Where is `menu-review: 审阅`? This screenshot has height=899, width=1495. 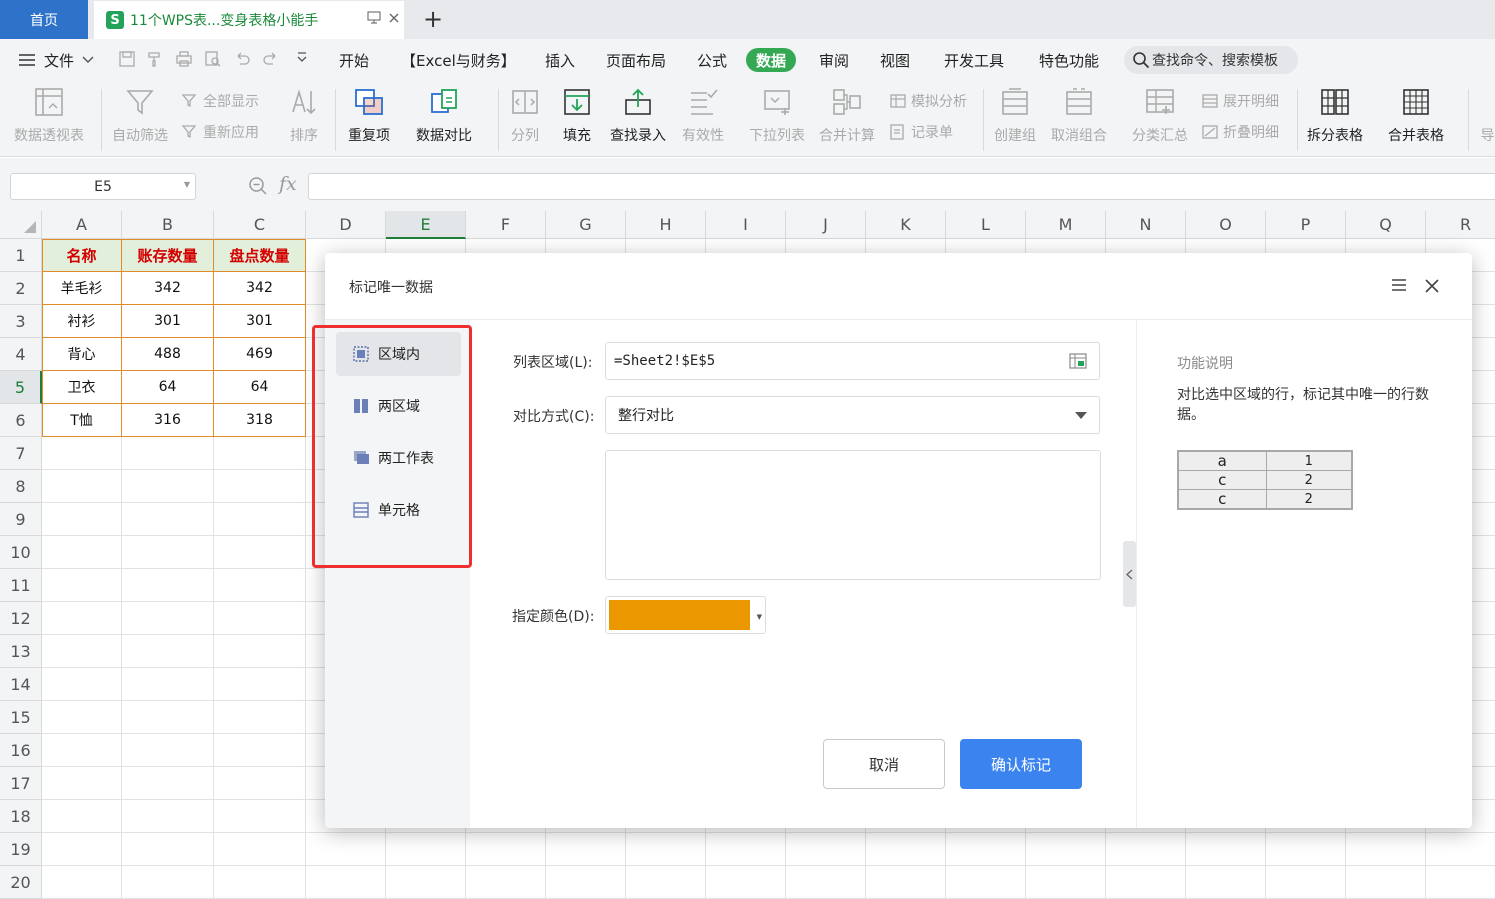
menu-review: 审阅 is located at coordinates (834, 60).